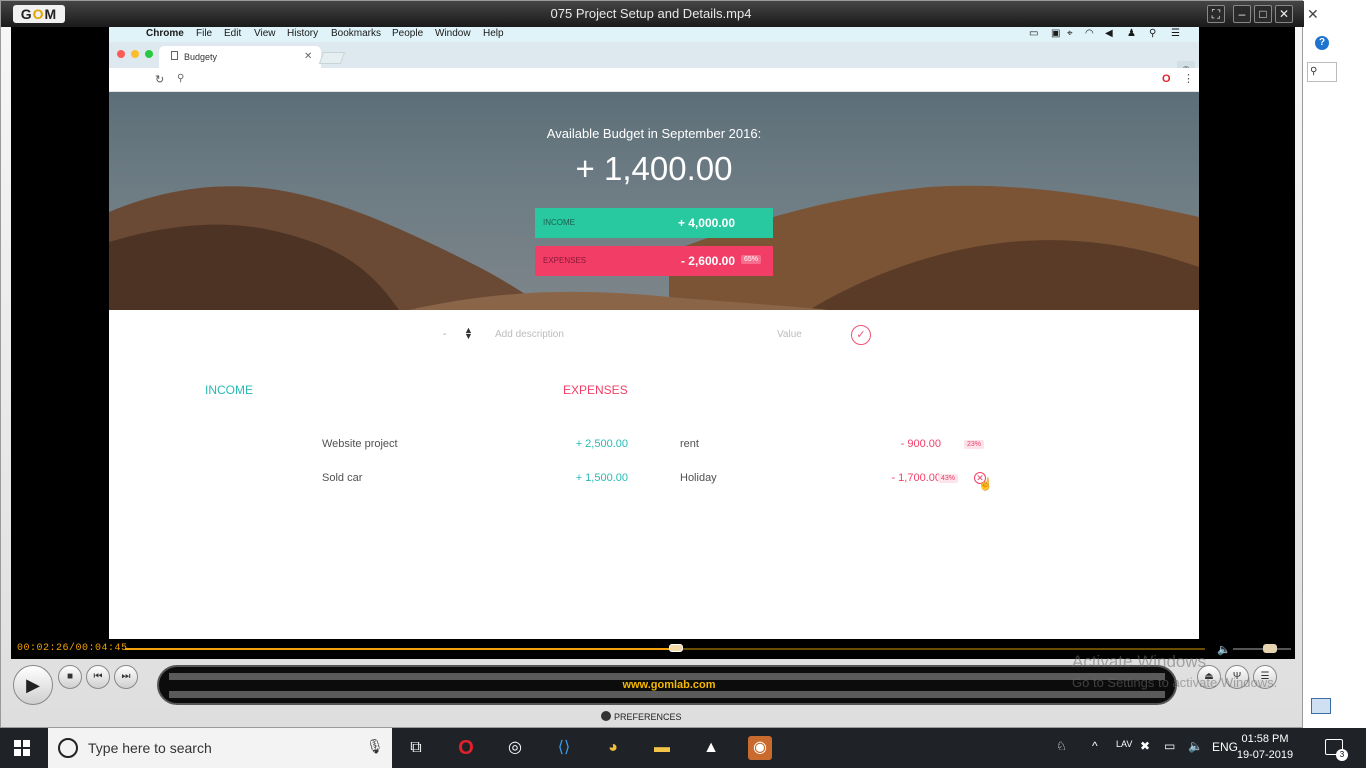  I want to click on stop-button: ■, so click(70, 677).